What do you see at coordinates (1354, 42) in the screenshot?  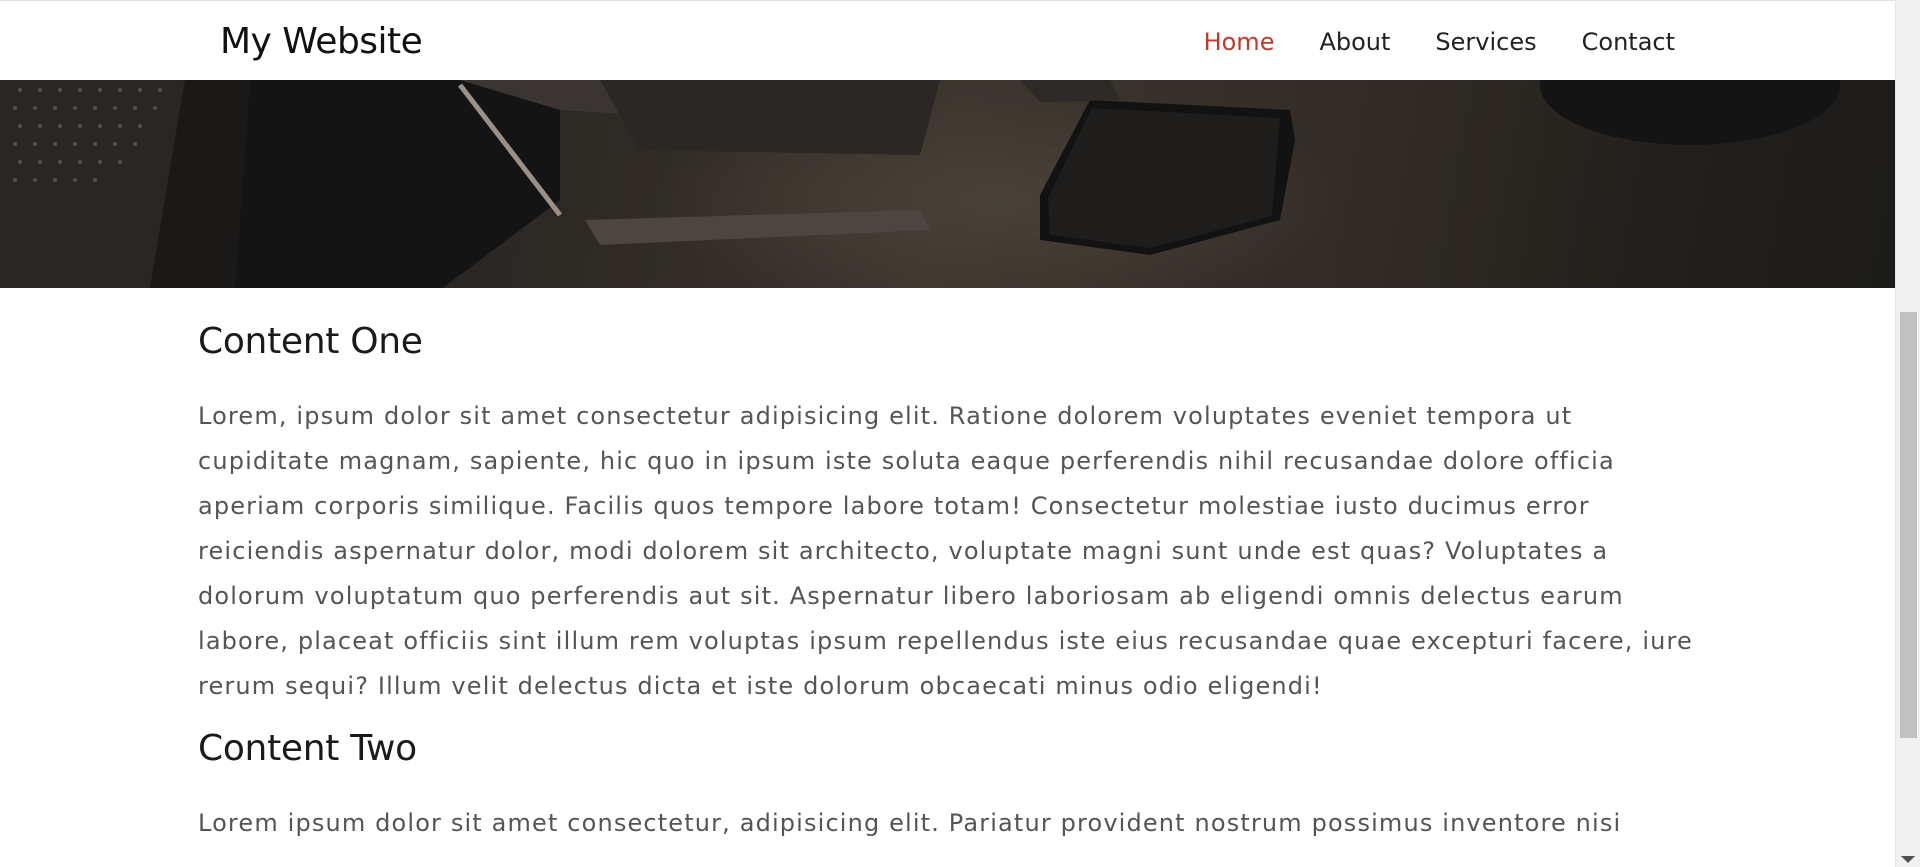 I see `nav-link-about: About` at bounding box center [1354, 42].